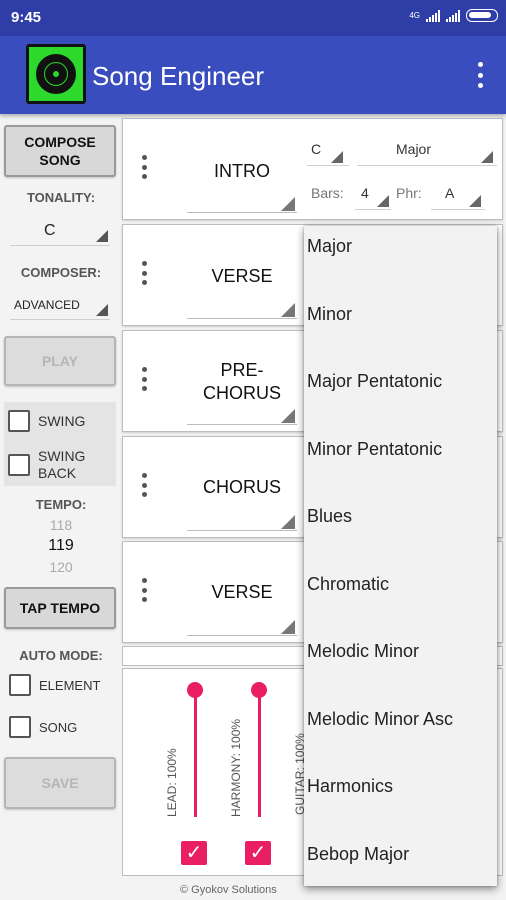 The height and width of the screenshot is (900, 506). Describe the element at coordinates (178, 76) in the screenshot. I see `app-title: Song Engineer` at that location.